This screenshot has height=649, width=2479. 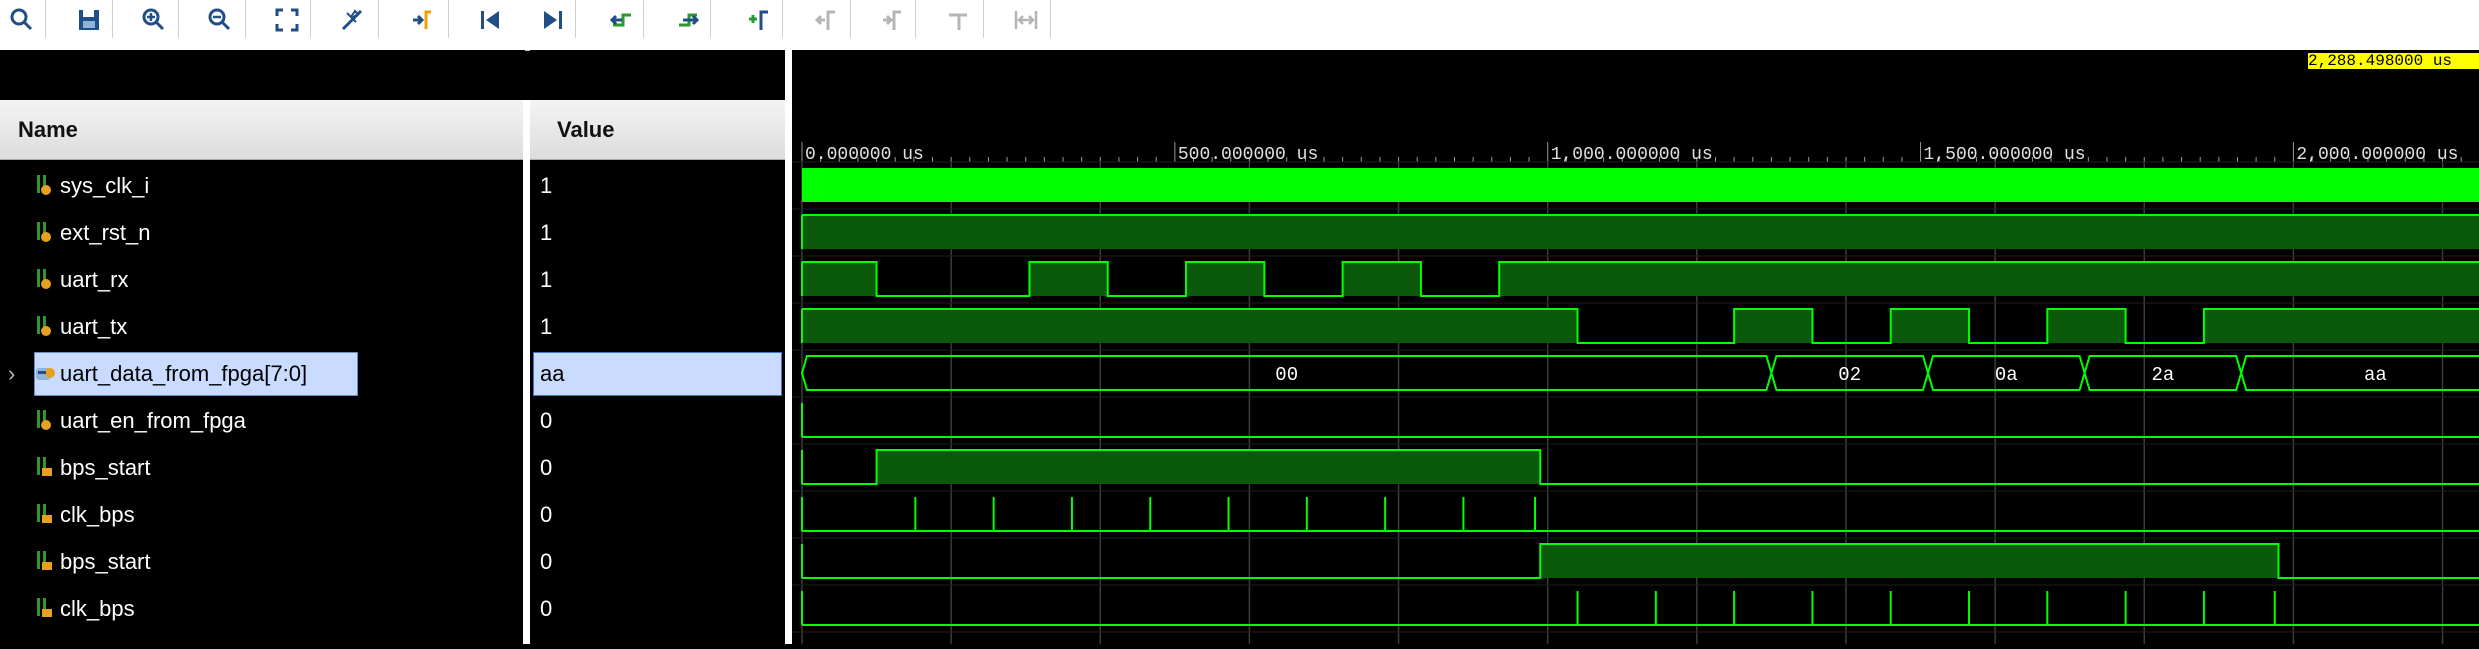 I want to click on save-icon, so click(x=89, y=20).